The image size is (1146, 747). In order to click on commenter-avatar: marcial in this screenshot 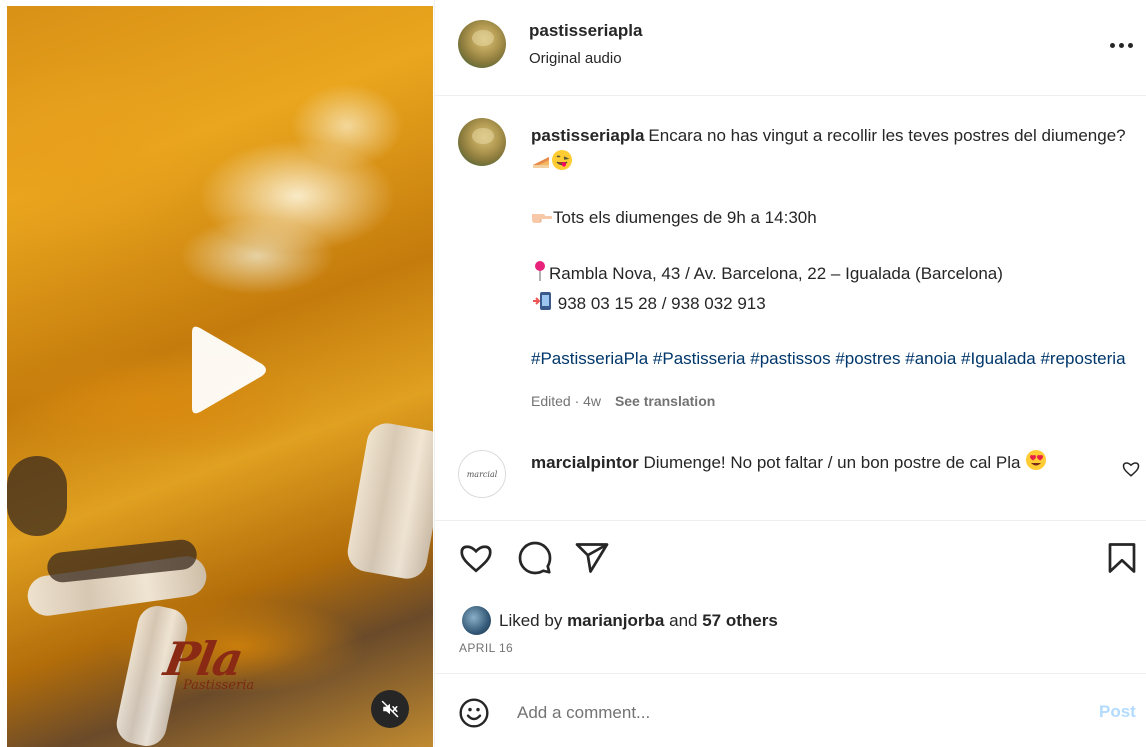, I will do `click(482, 474)`.